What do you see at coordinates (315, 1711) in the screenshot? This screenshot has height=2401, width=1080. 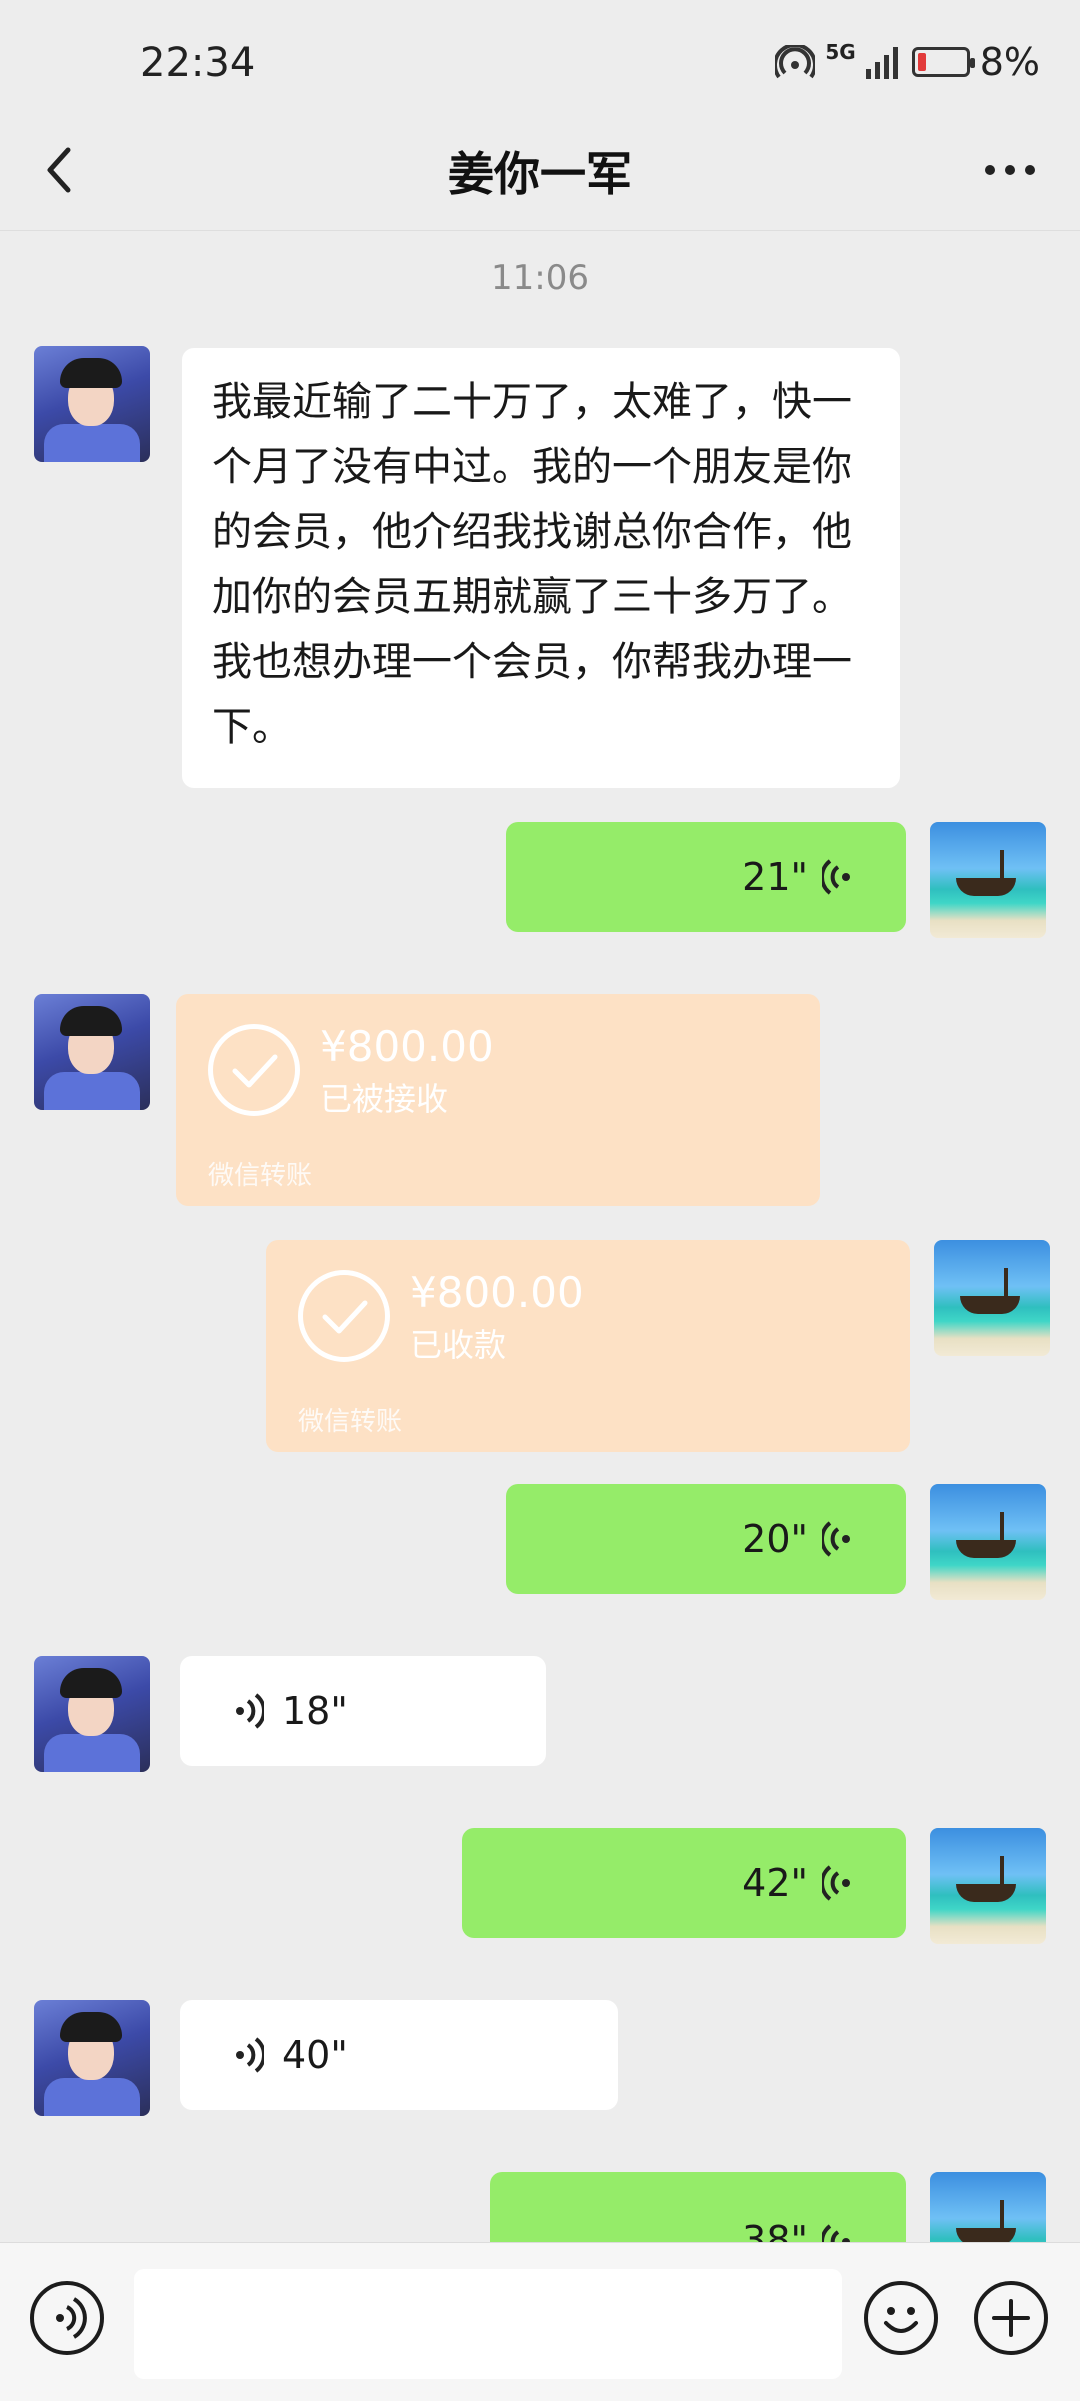 I see `voice-duration: 18"` at bounding box center [315, 1711].